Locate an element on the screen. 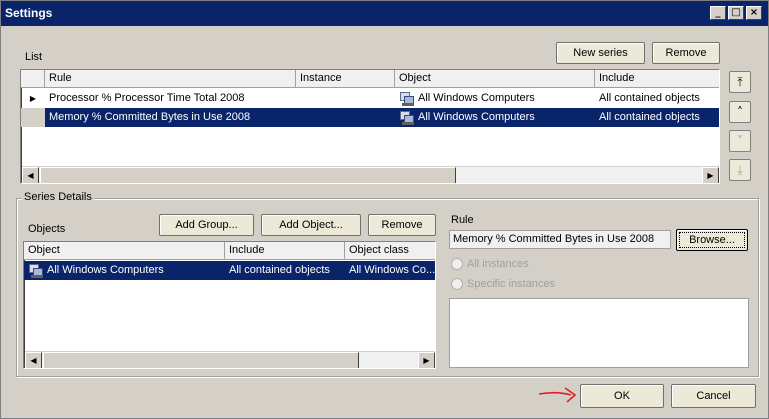 The height and width of the screenshot is (419, 769). series-list-hscrollbar: ◀ ▶ is located at coordinates (370, 174).